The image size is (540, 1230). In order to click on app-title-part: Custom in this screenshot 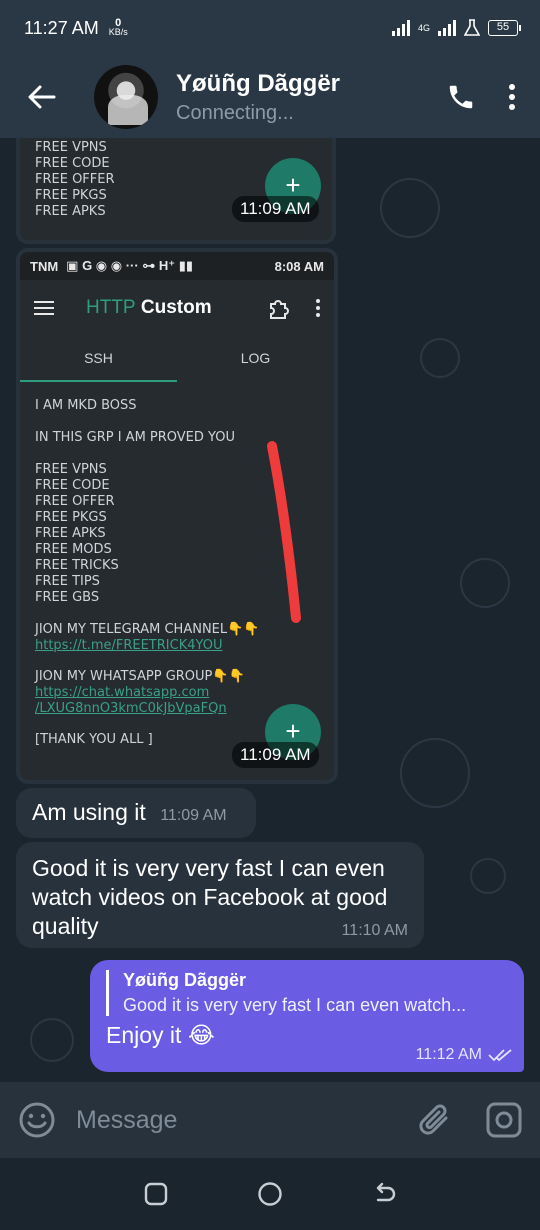, I will do `click(176, 307)`.